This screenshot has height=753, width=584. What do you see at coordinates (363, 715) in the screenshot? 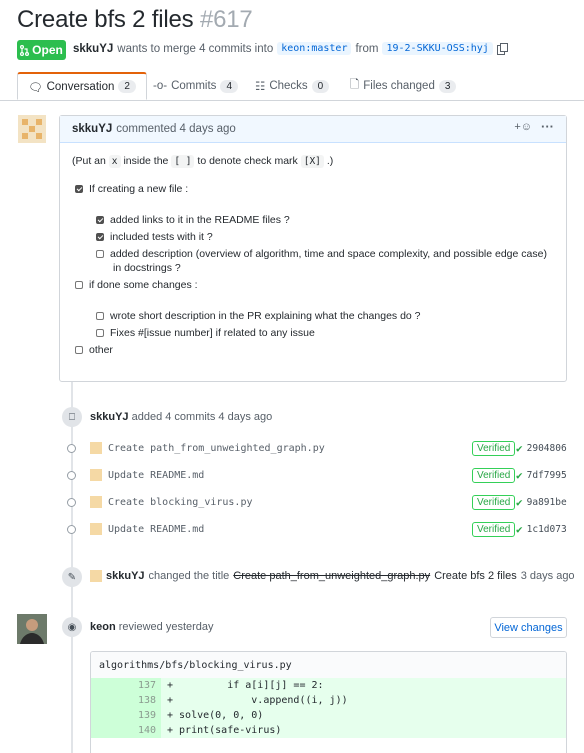
I see `line-code: + solve(0, 0, 0)` at bounding box center [363, 715].